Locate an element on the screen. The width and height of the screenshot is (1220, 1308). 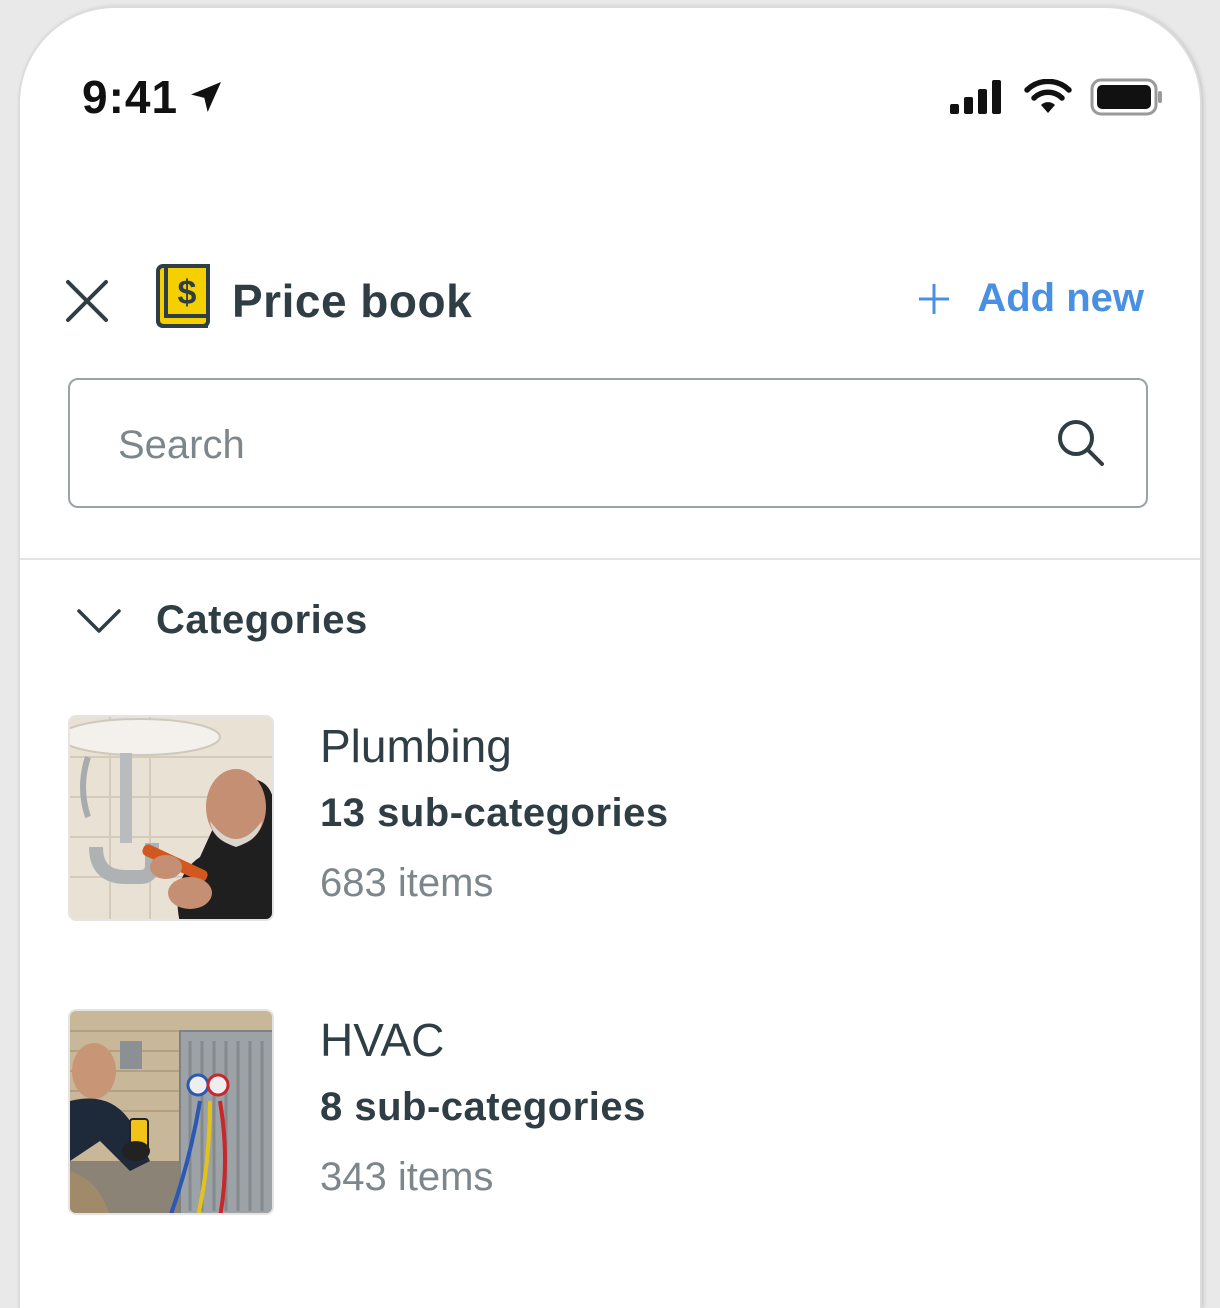
categories-toggle: Categories is located at coordinates (222, 620).